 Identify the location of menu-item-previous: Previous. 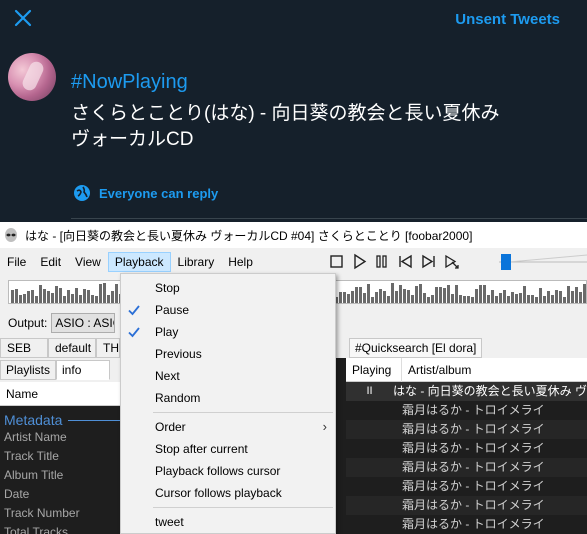
(228, 354).